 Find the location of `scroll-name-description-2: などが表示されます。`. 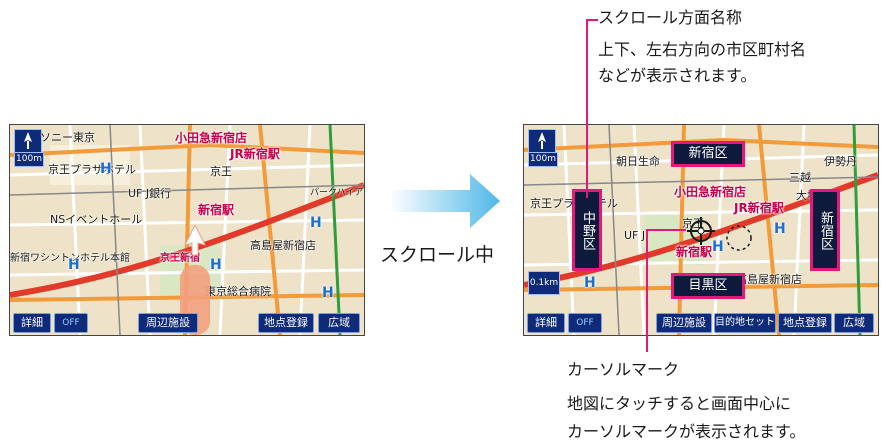

scroll-name-description-2: などが表示されます。 is located at coordinates (677, 75).